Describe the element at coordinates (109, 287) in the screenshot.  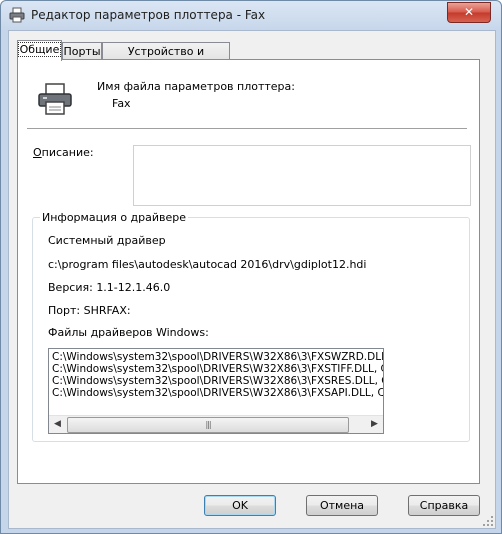
I see `version-text: Версия: 1.1-12.1.46.0` at that location.